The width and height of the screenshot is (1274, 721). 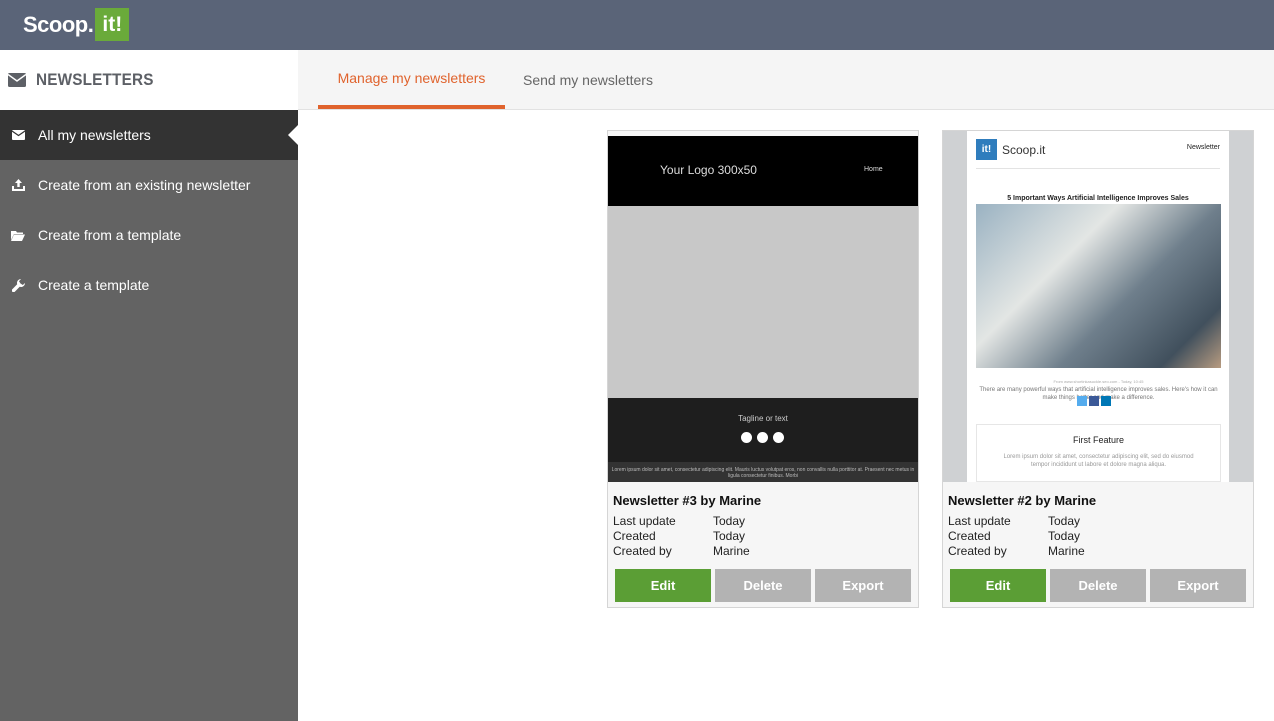 What do you see at coordinates (763, 171) in the screenshot?
I see `preview-header: Your Logo 300x50 Home` at bounding box center [763, 171].